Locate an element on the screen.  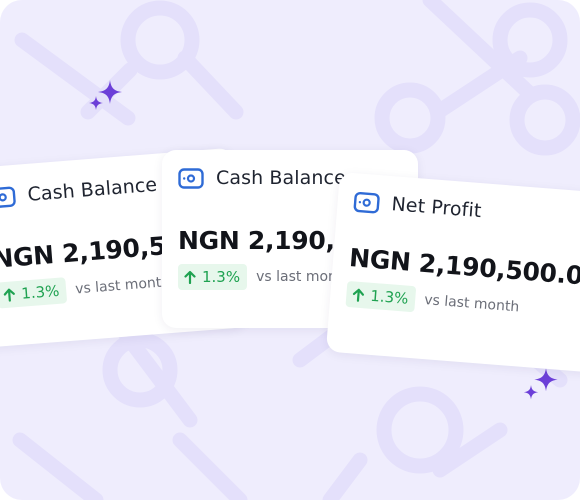
card-header: Net Profit is located at coordinates (417, 206).